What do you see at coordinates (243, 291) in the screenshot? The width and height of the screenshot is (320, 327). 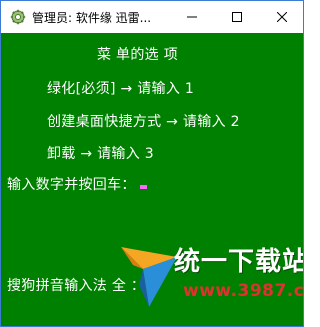 I see `watermark-site: www.3987.com` at bounding box center [243, 291].